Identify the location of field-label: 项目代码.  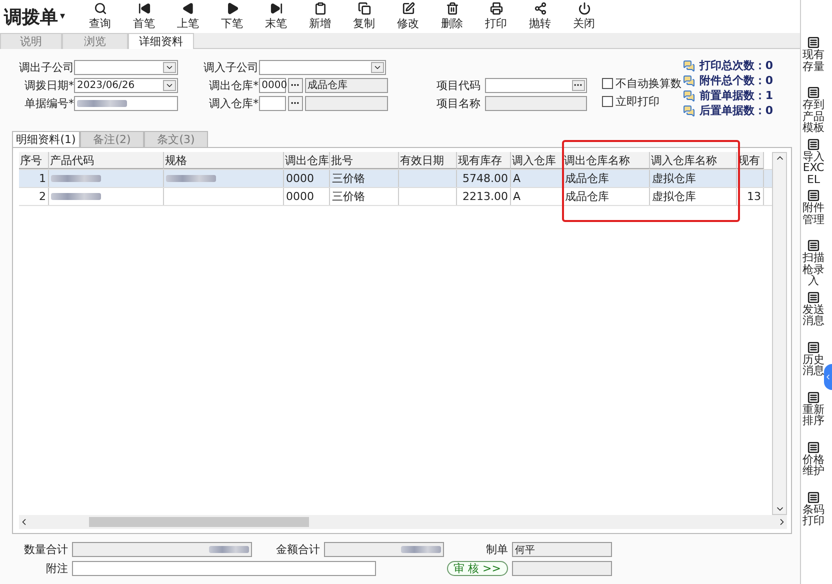
(458, 85).